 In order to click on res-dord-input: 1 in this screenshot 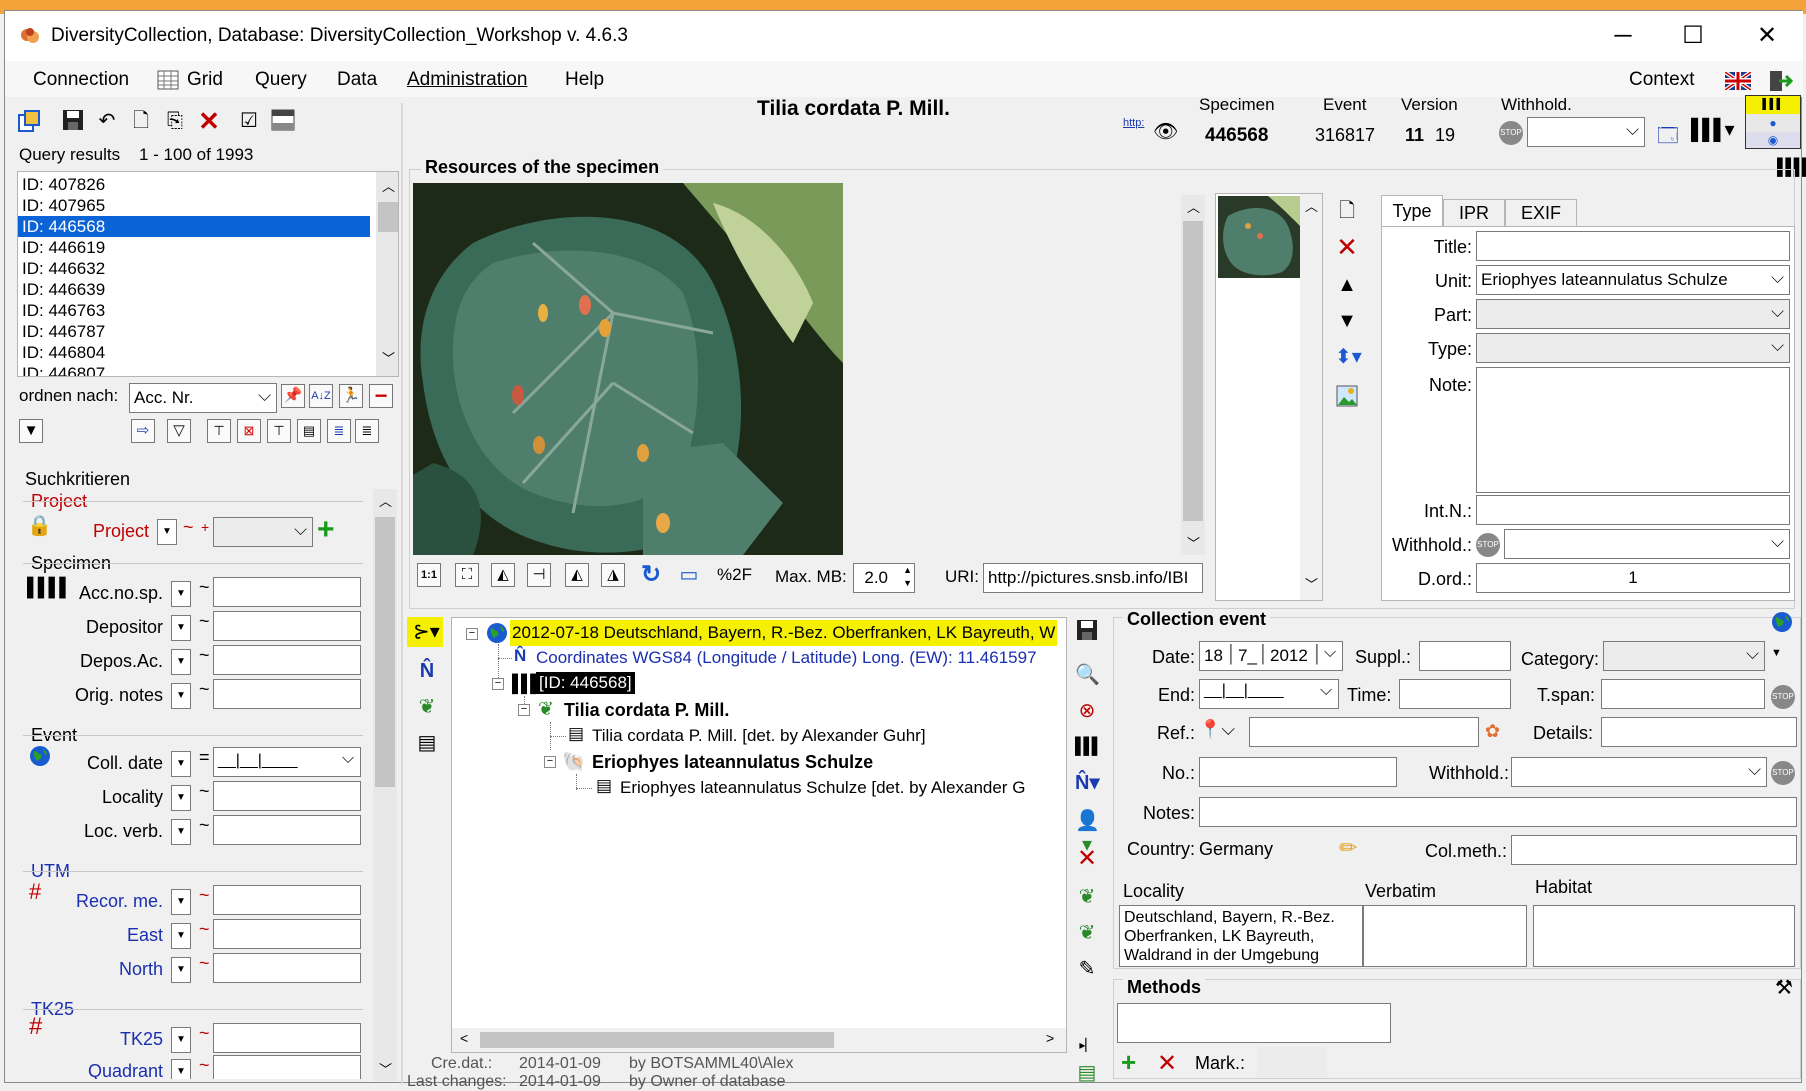, I will do `click(1633, 578)`.